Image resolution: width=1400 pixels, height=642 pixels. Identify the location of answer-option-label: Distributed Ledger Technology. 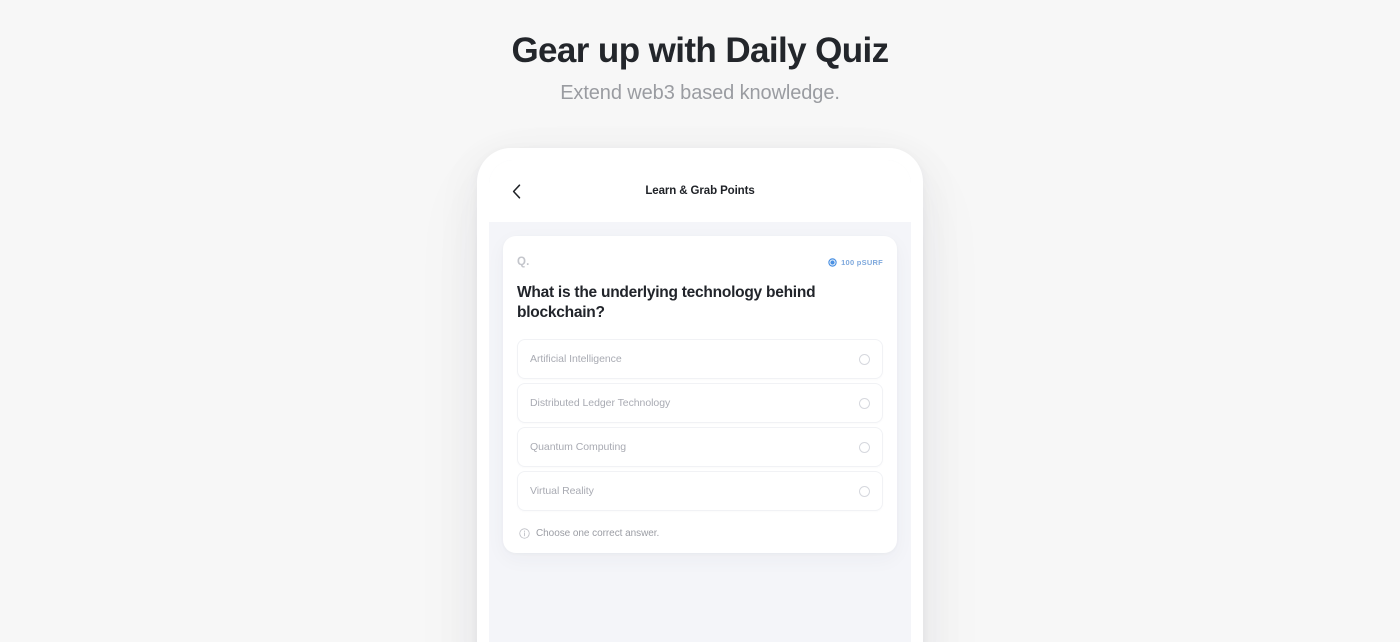
(600, 403).